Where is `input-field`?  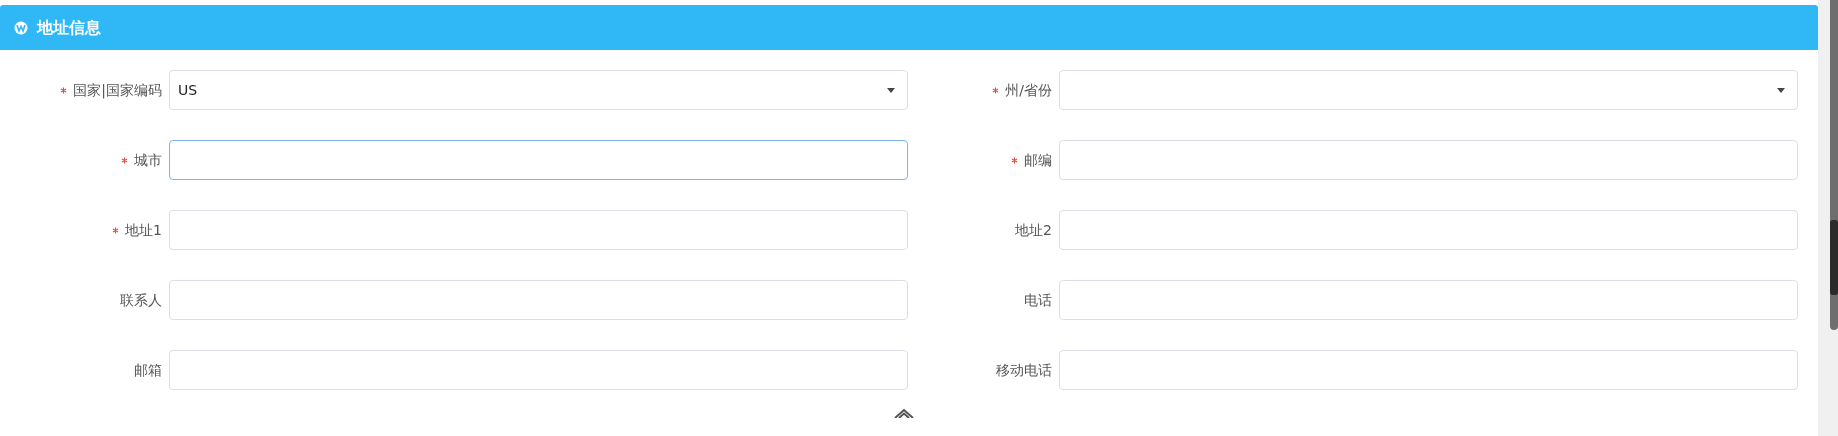
input-field is located at coordinates (538, 160).